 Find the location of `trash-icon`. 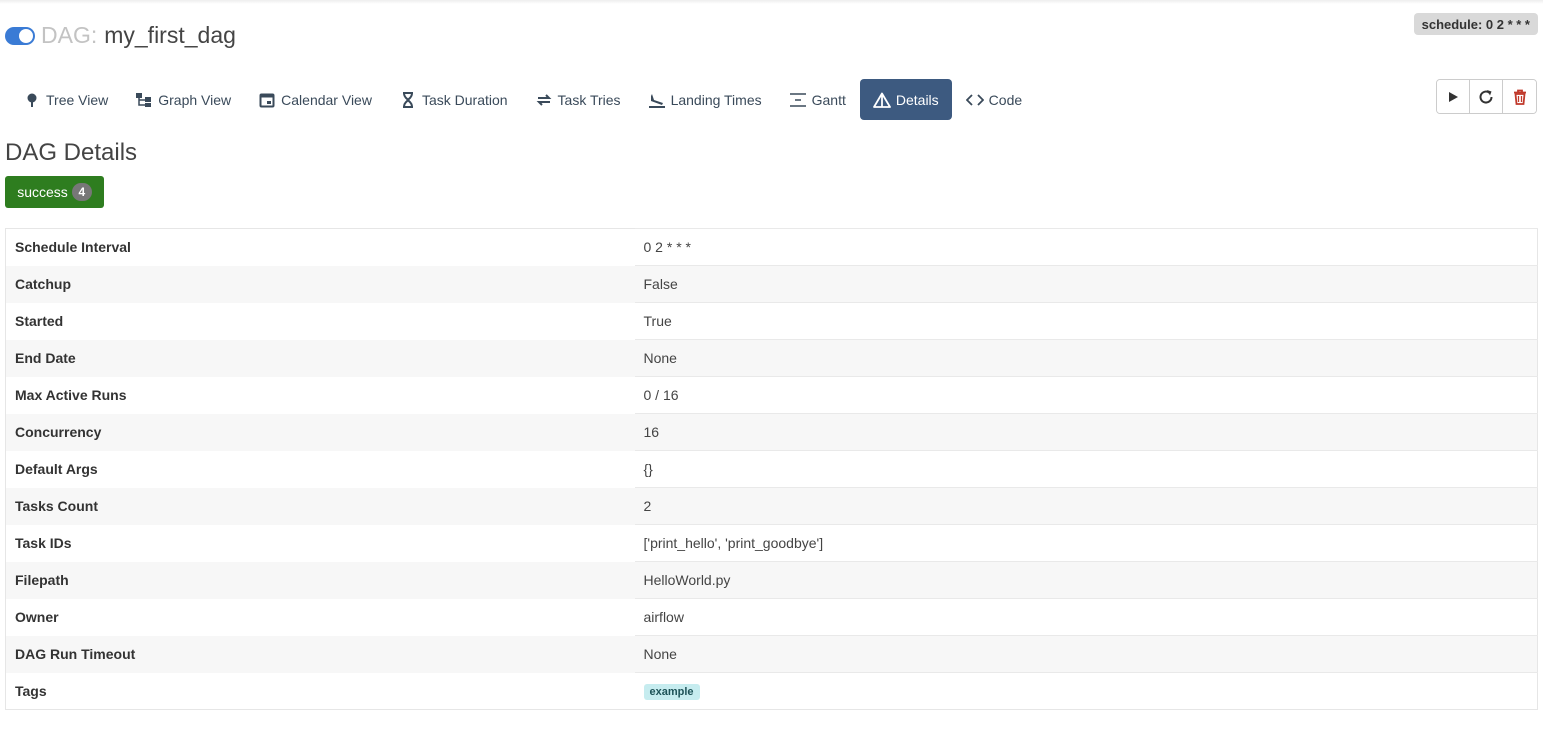

trash-icon is located at coordinates (1519, 97).